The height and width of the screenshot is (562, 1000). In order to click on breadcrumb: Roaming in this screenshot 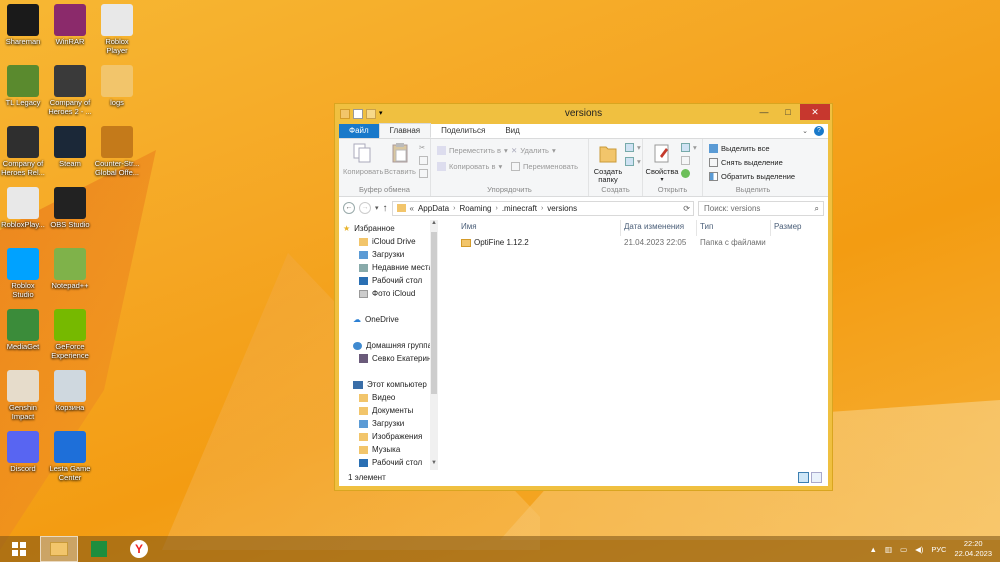, I will do `click(475, 208)`.